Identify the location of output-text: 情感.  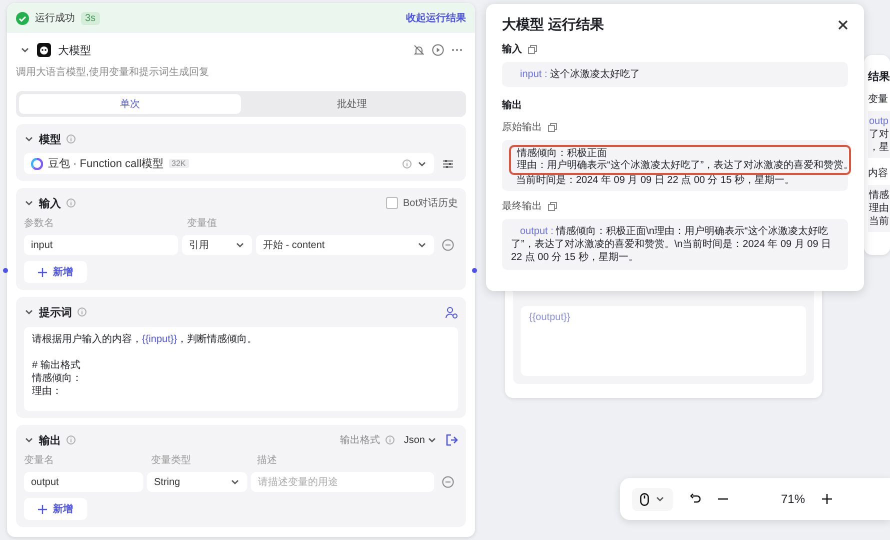
(879, 195).